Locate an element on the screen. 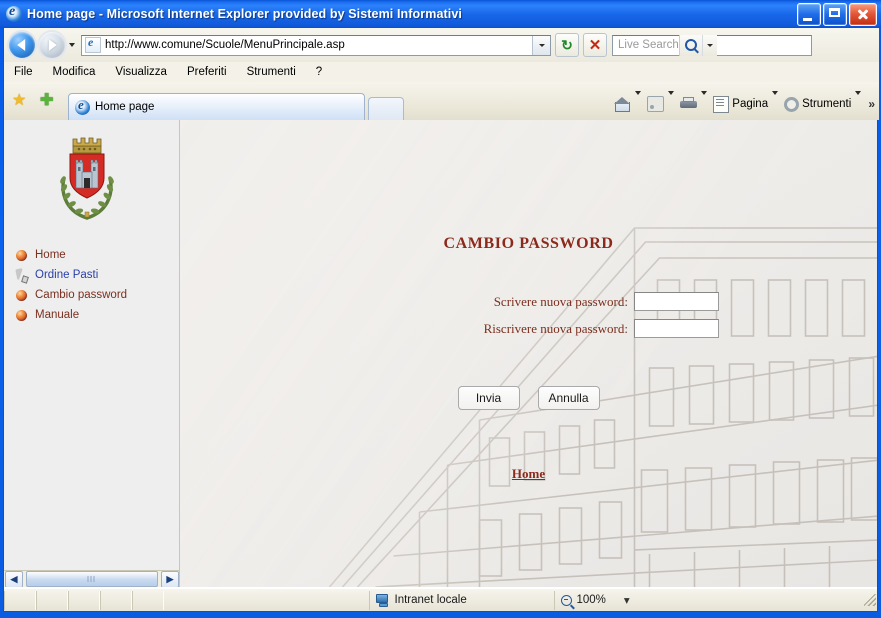  home-link-container: Home is located at coordinates (528, 474).